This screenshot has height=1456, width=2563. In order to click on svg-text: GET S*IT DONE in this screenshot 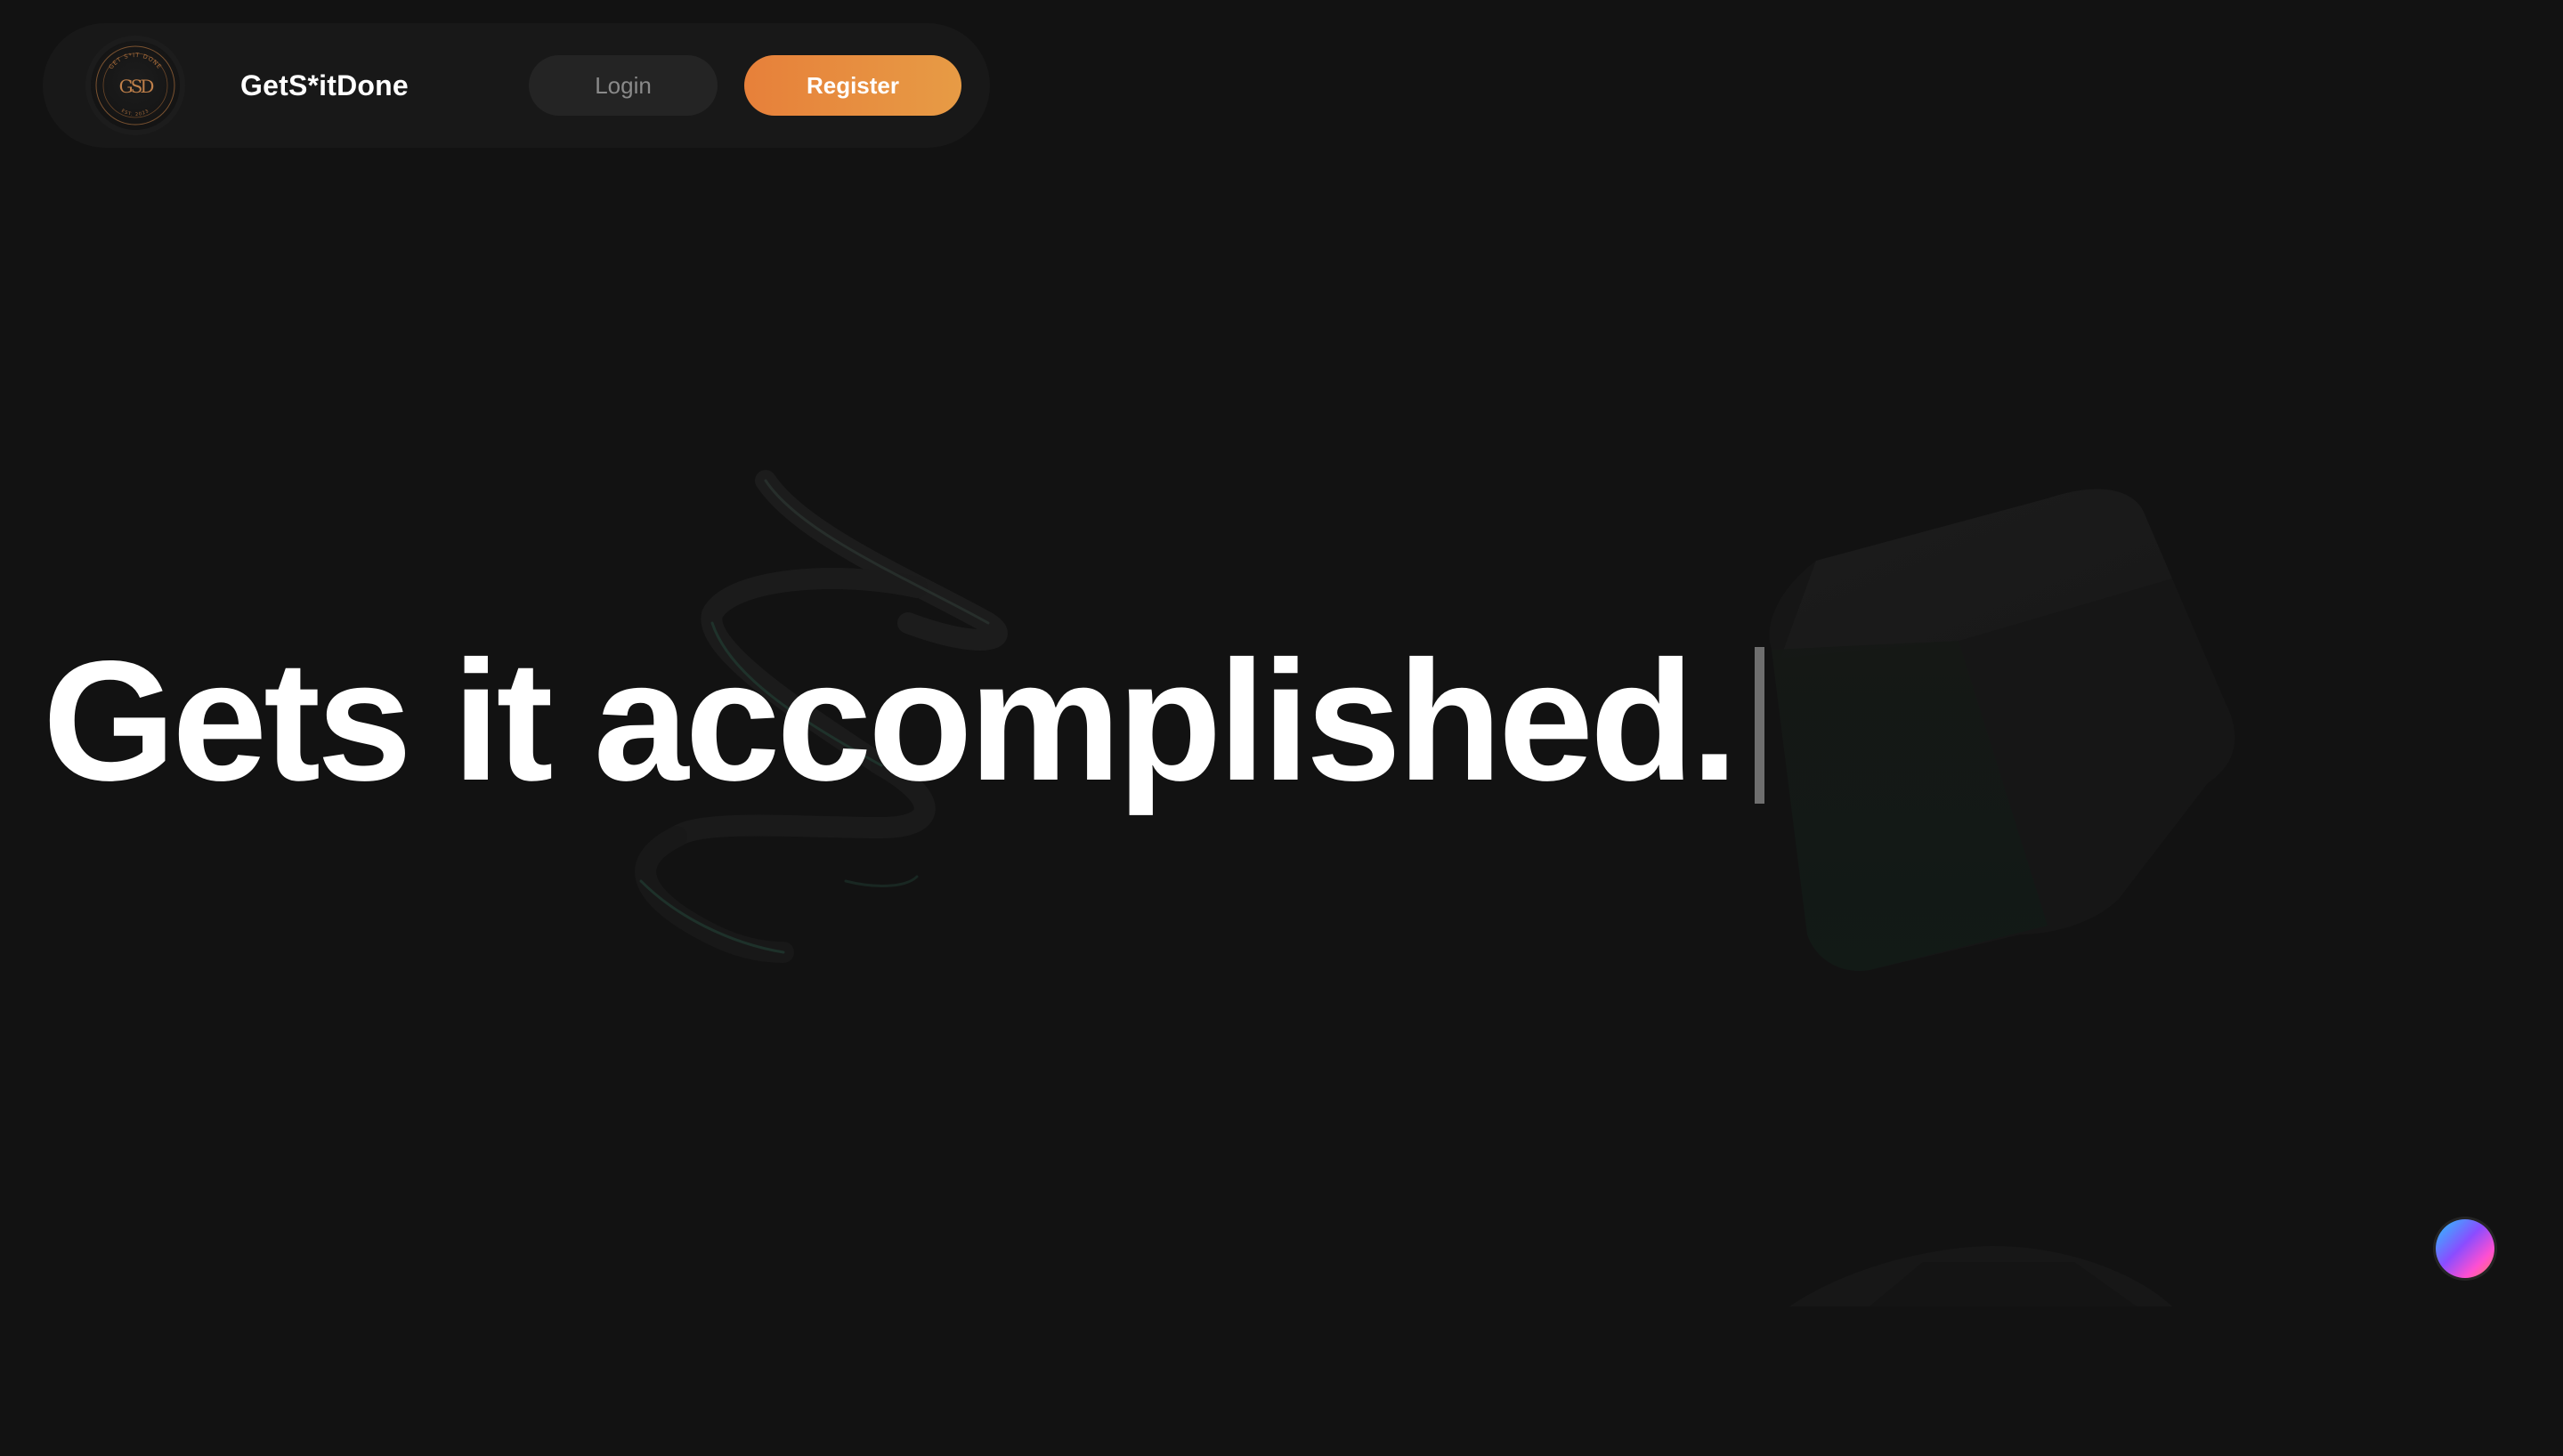, I will do `click(136, 62)`.